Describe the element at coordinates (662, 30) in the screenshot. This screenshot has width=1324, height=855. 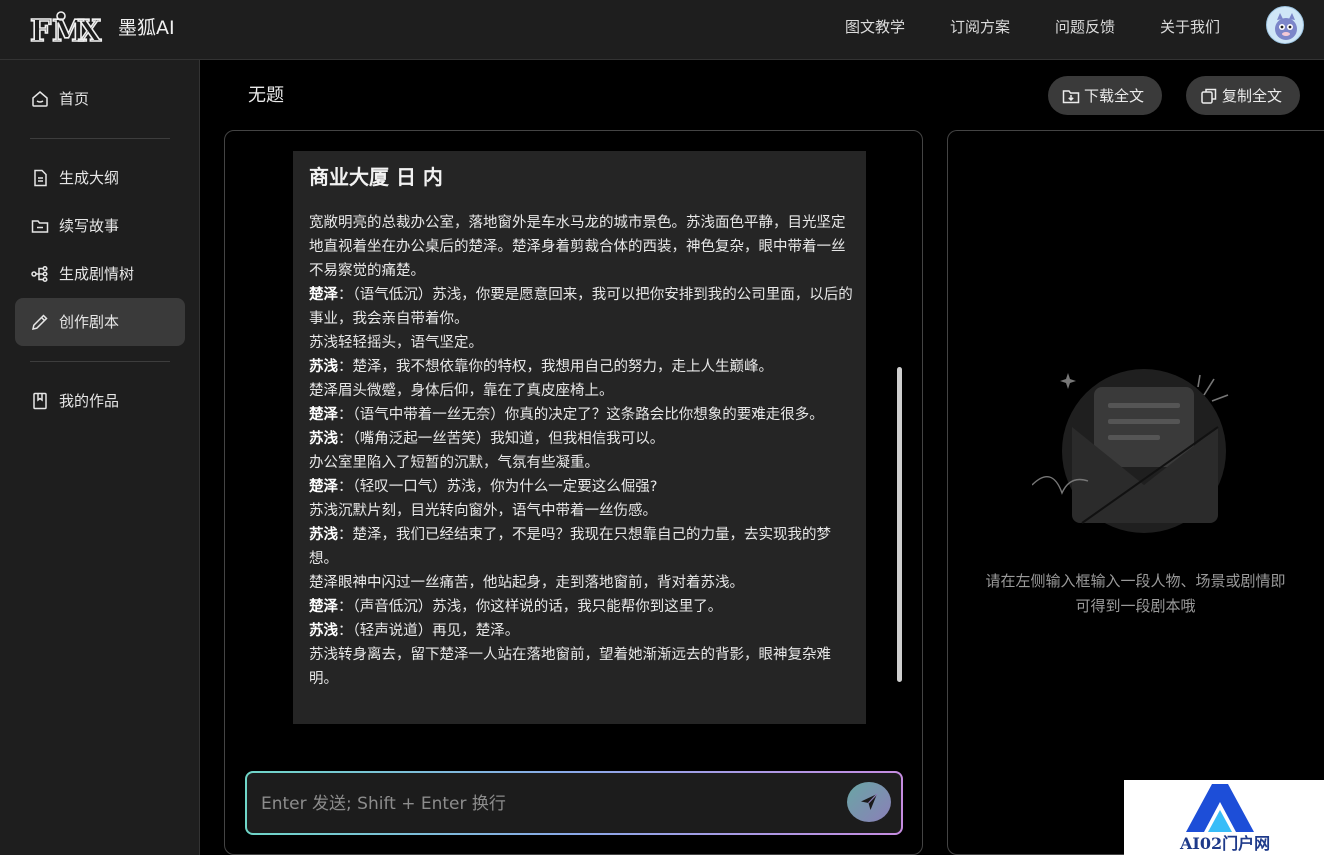
I see `top-bar: F M X 墨狐AI 图文教学 订阅方案 问题反馈 关于我们` at that location.